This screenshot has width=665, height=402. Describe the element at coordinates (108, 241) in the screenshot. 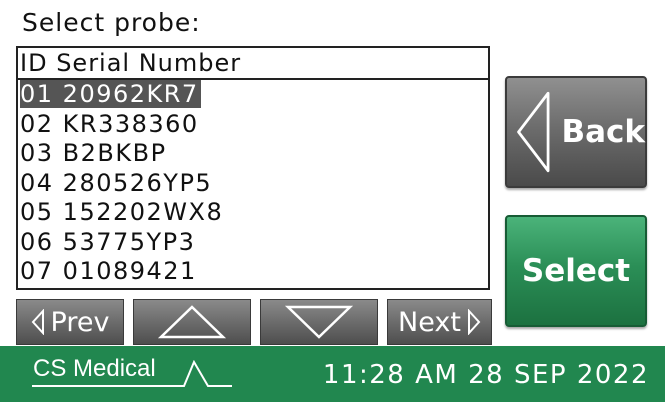

I see `list-item-text: 06 53775YP3` at that location.